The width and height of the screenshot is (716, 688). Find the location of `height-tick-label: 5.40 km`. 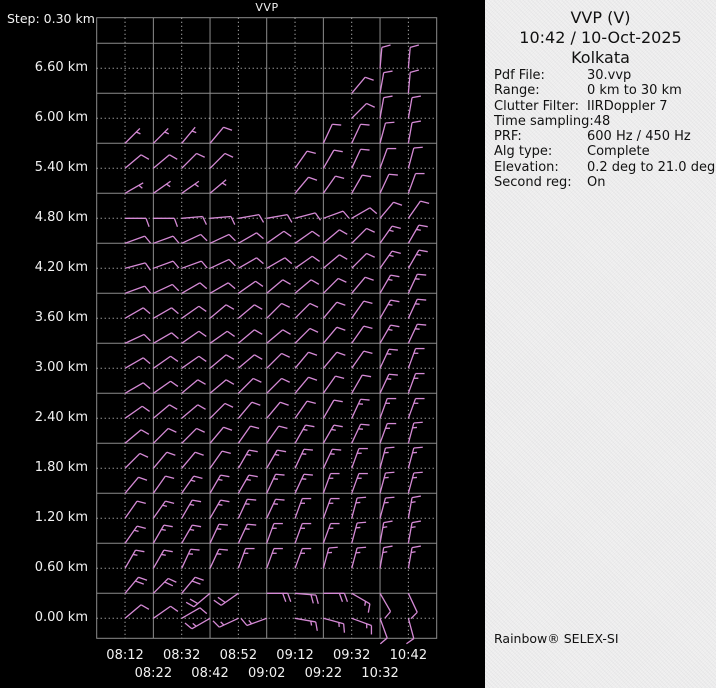

height-tick-label: 5.40 km is located at coordinates (61, 168).